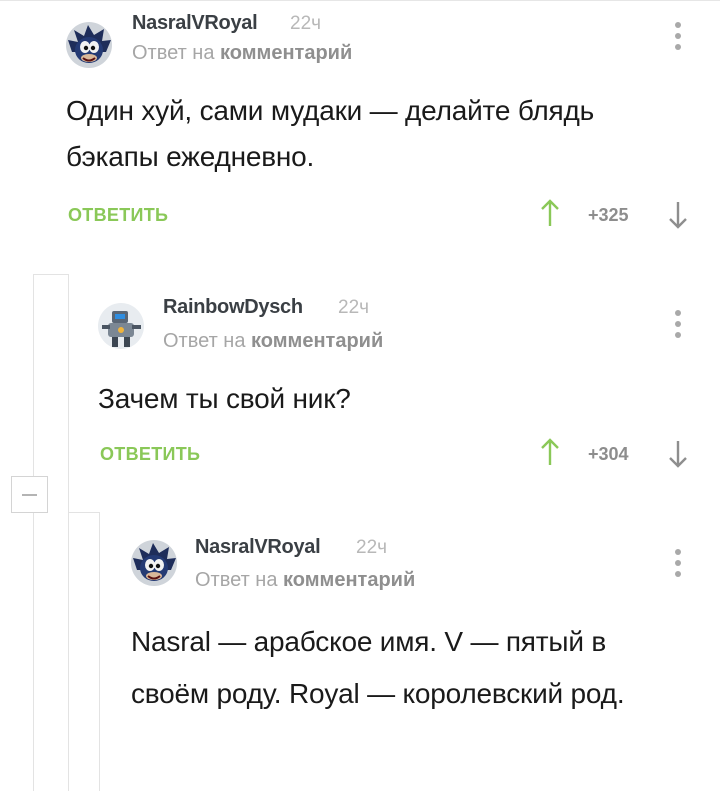 This screenshot has width=720, height=791. I want to click on reply-to-meta: Ответ на комментарий, so click(305, 580).